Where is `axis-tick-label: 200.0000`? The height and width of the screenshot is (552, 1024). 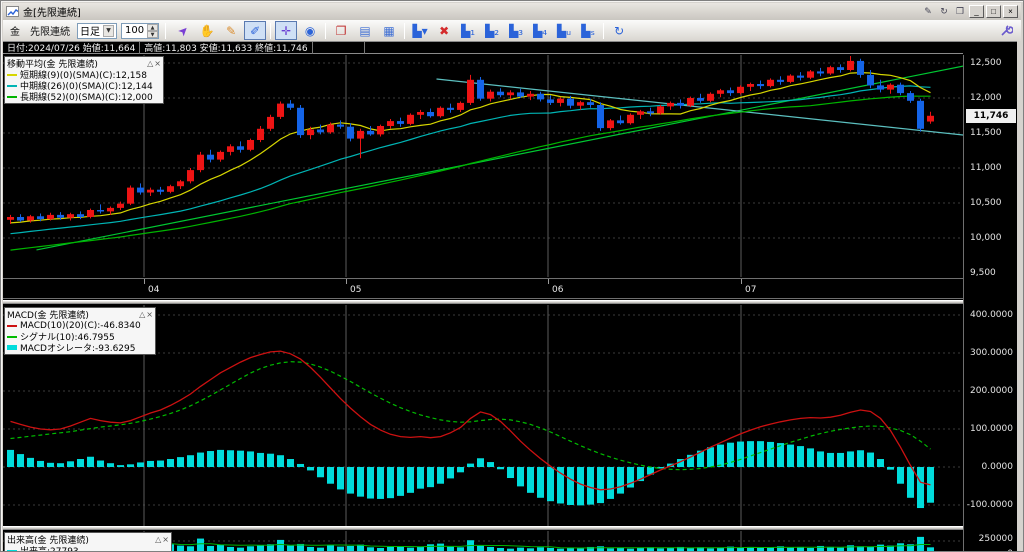 axis-tick-label: 200.0000 is located at coordinates (991, 391).